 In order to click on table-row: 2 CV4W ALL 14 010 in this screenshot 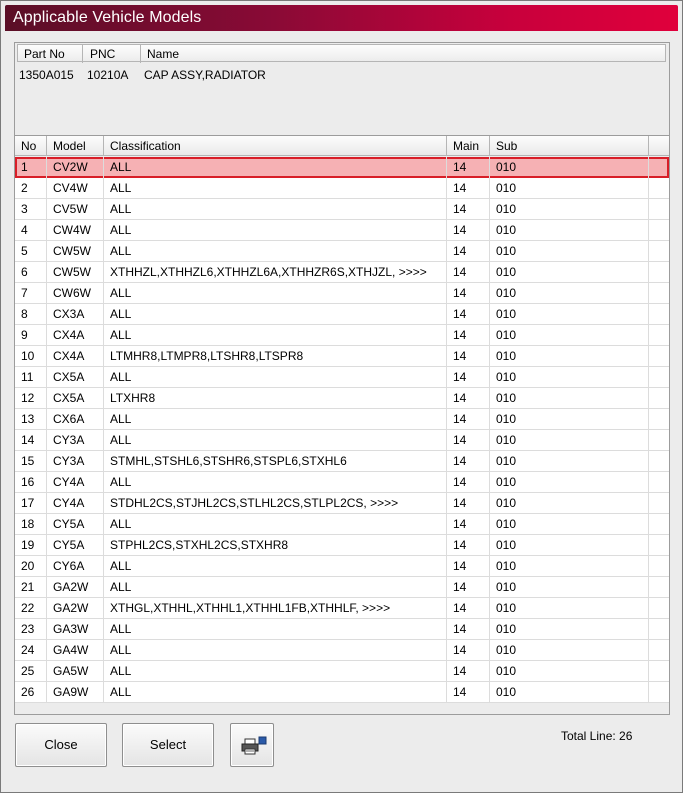, I will do `click(342, 188)`.